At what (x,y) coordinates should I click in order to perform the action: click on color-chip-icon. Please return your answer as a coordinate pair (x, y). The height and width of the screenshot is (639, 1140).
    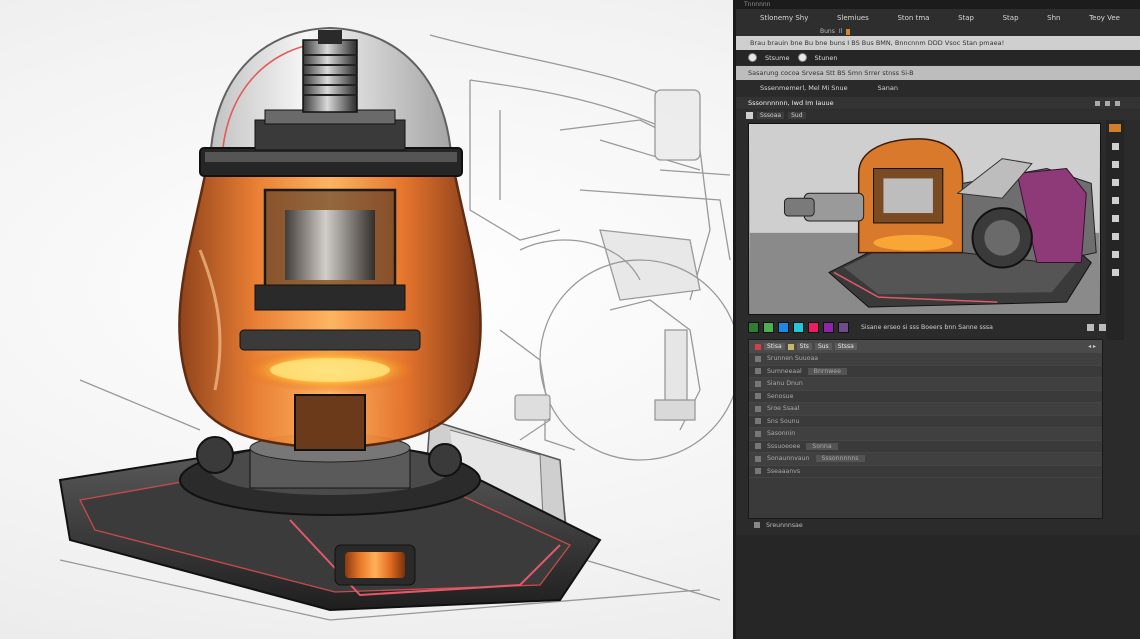
    Looking at the image, I should click on (1115, 128).